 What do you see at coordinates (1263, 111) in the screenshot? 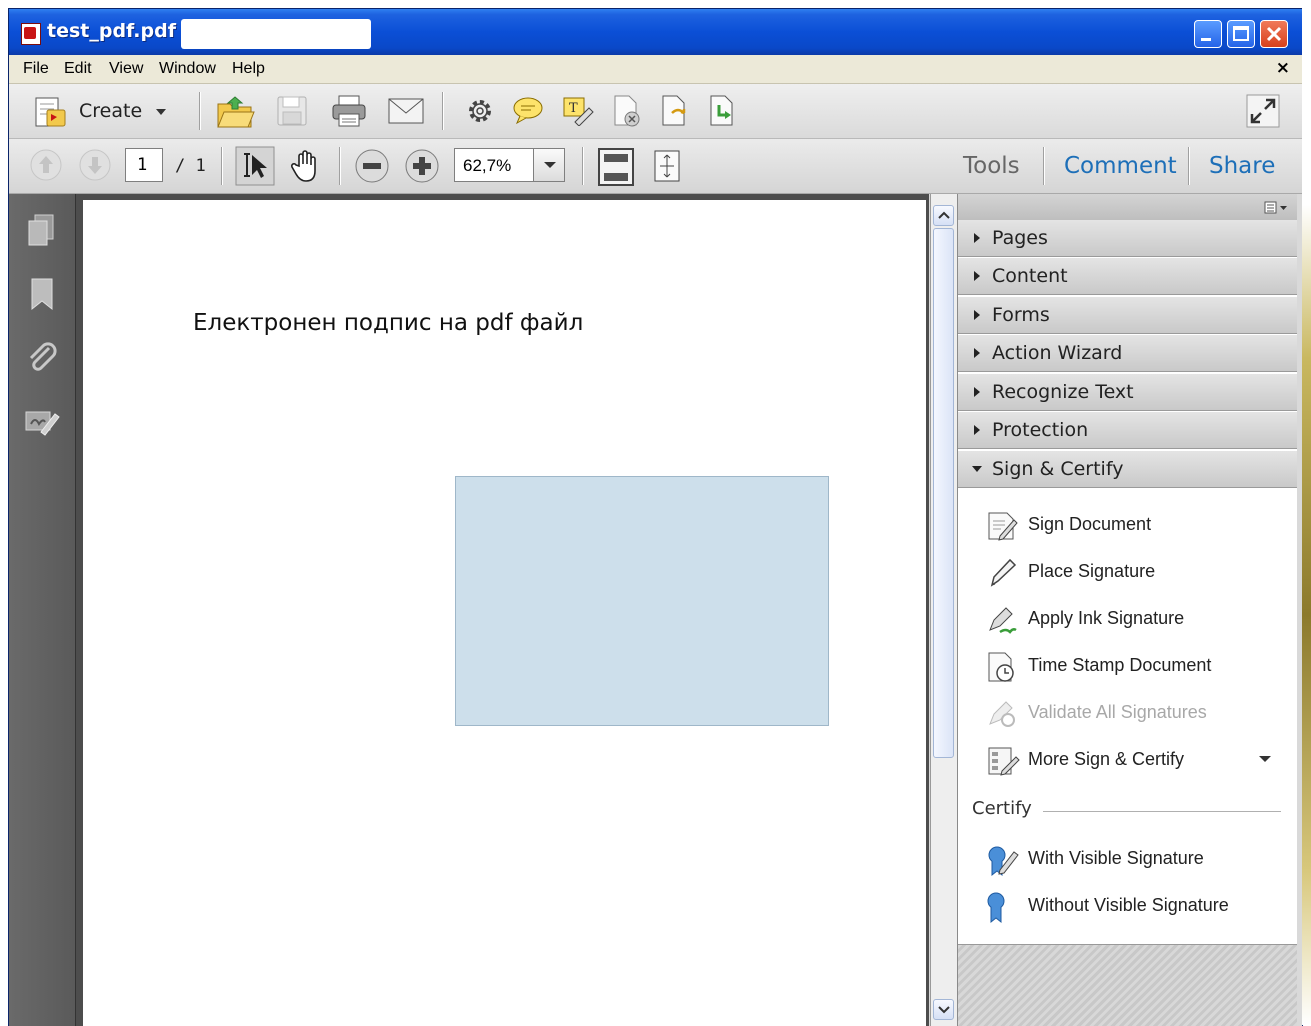
I see `fullscreen-expand-icon` at bounding box center [1263, 111].